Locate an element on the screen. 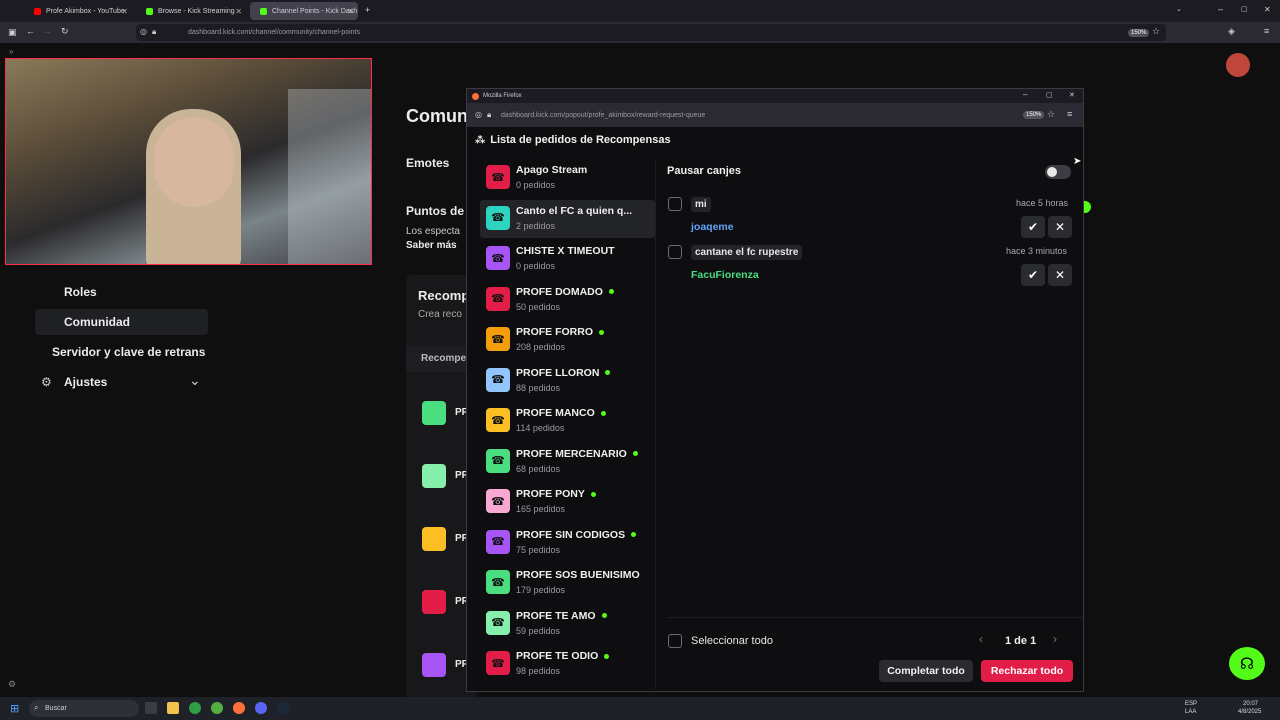  gift-icon is located at coordinates (434, 602).